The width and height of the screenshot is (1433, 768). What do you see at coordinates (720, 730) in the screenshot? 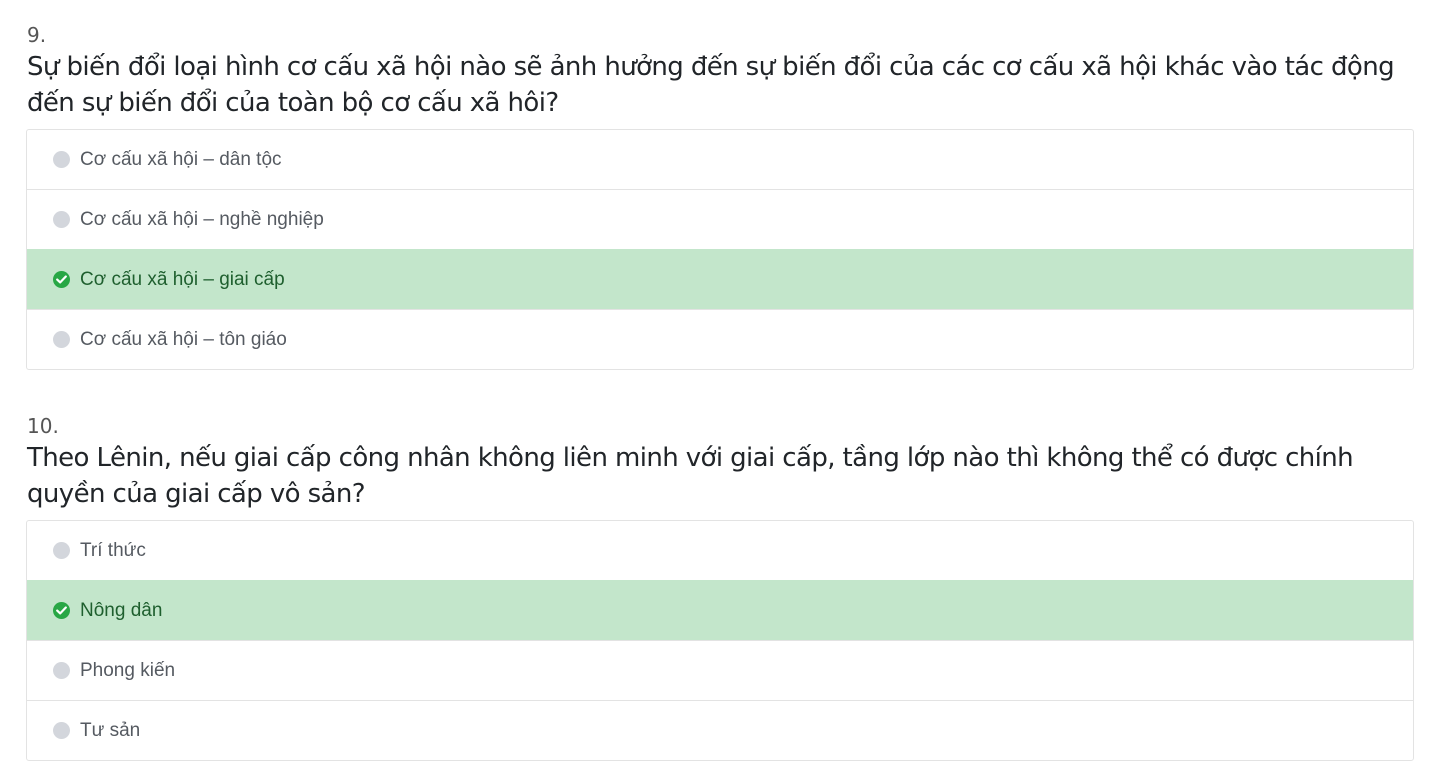
I see `answer-option: Tư sản` at bounding box center [720, 730].